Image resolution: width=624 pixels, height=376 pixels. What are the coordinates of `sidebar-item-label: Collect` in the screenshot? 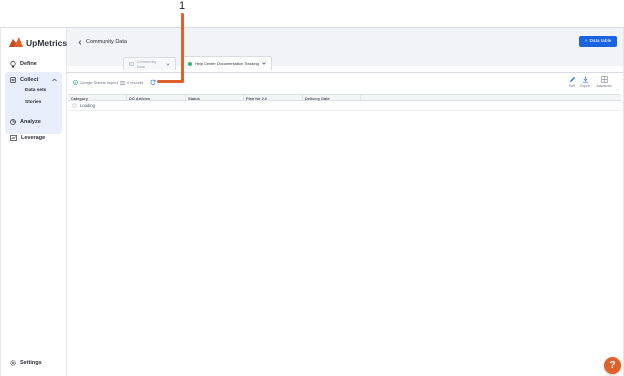 It's located at (29, 80).